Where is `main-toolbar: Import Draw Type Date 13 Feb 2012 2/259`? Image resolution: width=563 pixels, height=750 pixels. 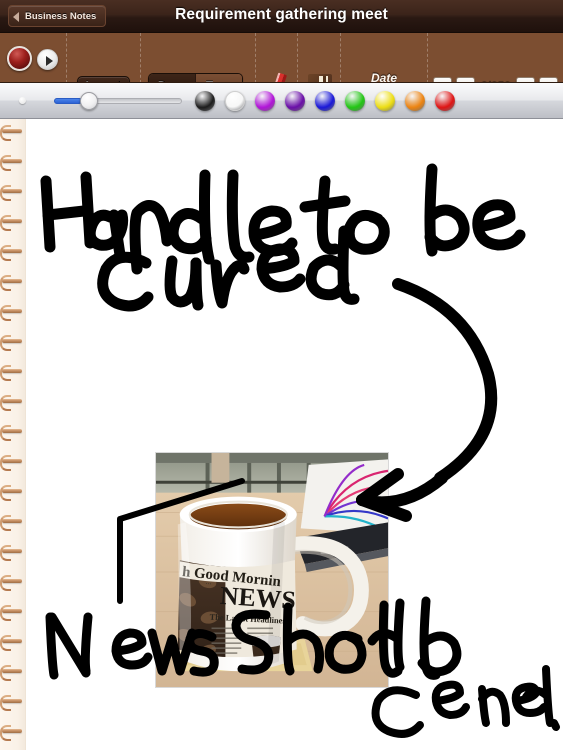
main-toolbar: Import Draw Type Date 13 Feb 2012 2/259 is located at coordinates (281, 58).